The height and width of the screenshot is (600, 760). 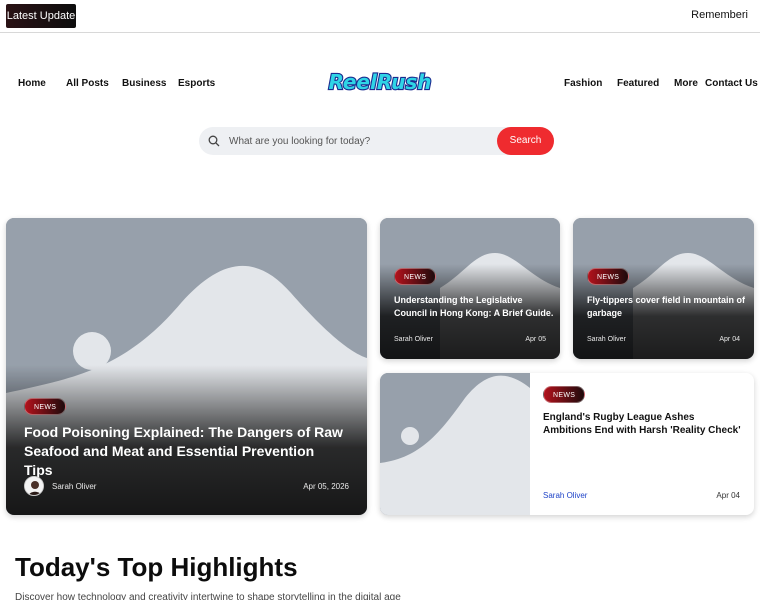 What do you see at coordinates (686, 83) in the screenshot?
I see `nav-more: More` at bounding box center [686, 83].